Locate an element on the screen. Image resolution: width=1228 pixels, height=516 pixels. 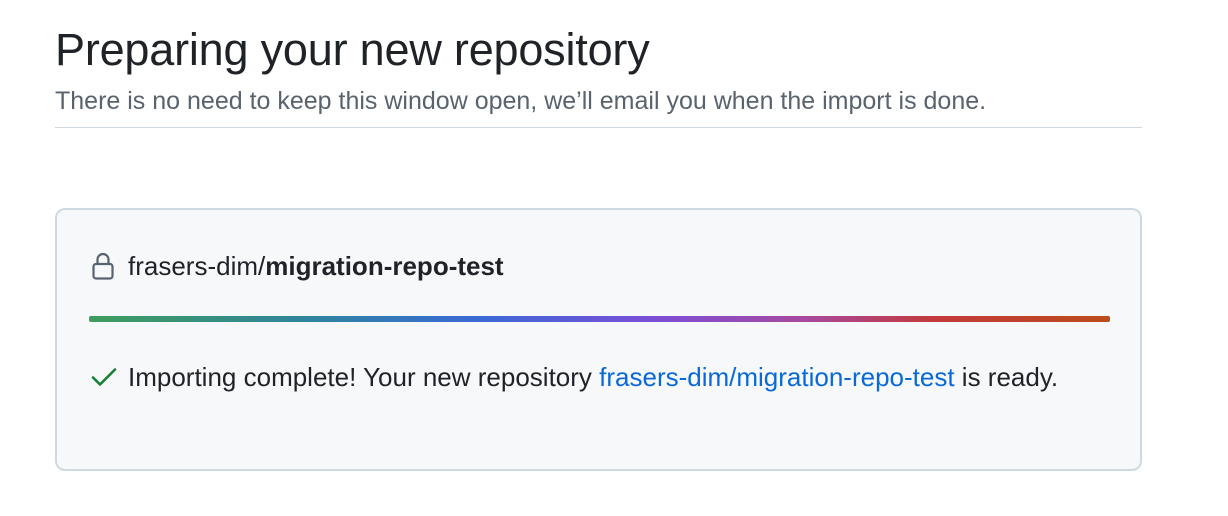
repository-name: migration-repo-test is located at coordinates (384, 266).